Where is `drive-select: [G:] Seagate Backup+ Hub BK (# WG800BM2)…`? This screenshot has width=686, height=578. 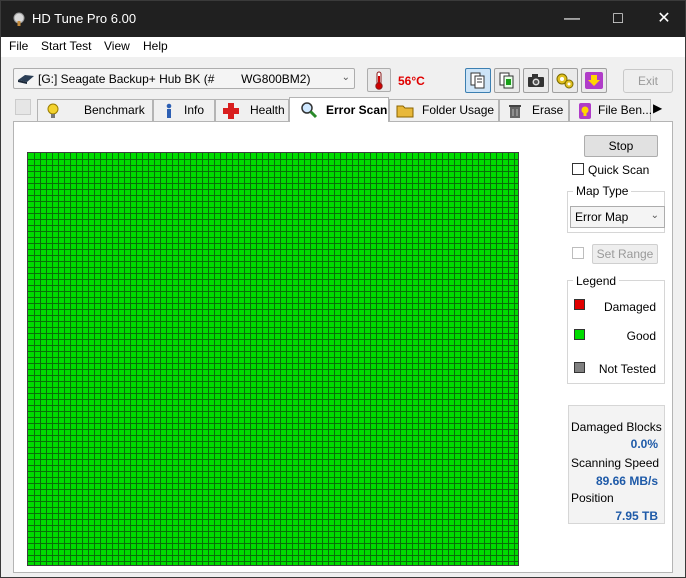 drive-select: [G:] Seagate Backup+ Hub BK (# WG800BM2)… is located at coordinates (184, 78).